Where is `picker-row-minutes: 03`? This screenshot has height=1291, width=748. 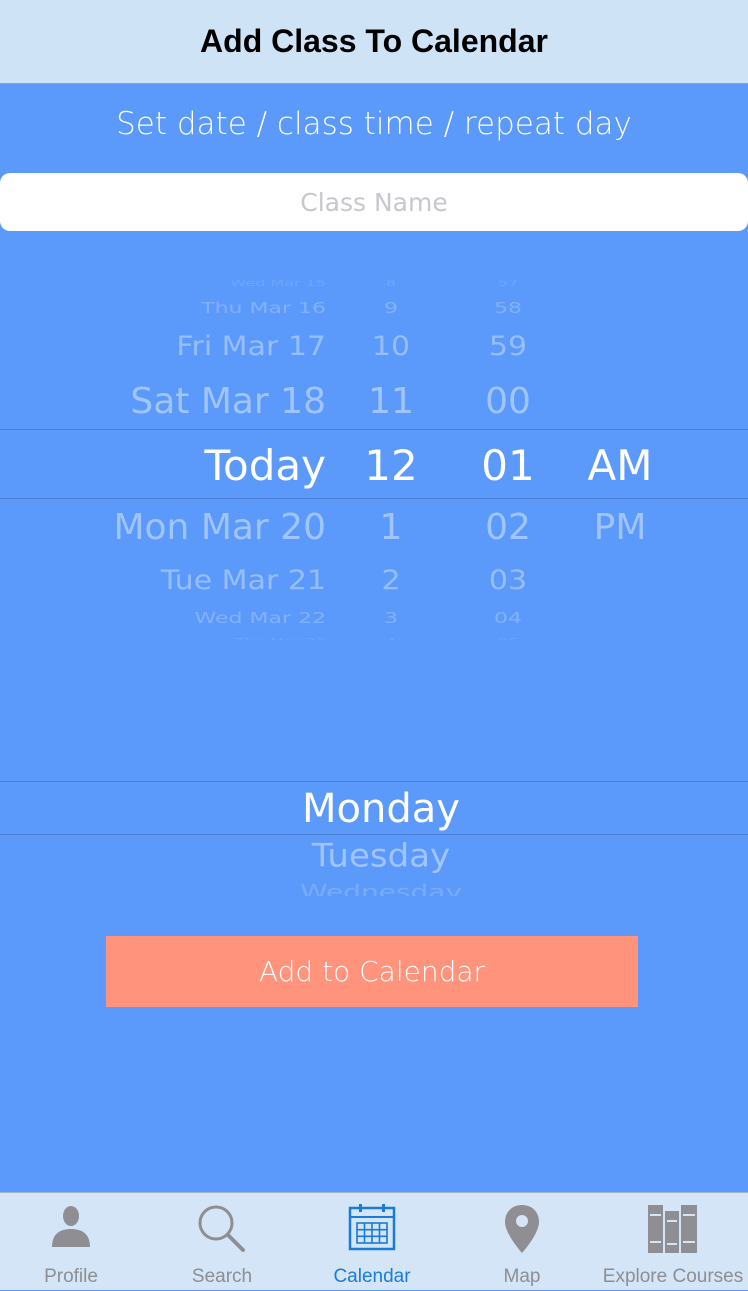 picker-row-minutes: 03 is located at coordinates (508, 580).